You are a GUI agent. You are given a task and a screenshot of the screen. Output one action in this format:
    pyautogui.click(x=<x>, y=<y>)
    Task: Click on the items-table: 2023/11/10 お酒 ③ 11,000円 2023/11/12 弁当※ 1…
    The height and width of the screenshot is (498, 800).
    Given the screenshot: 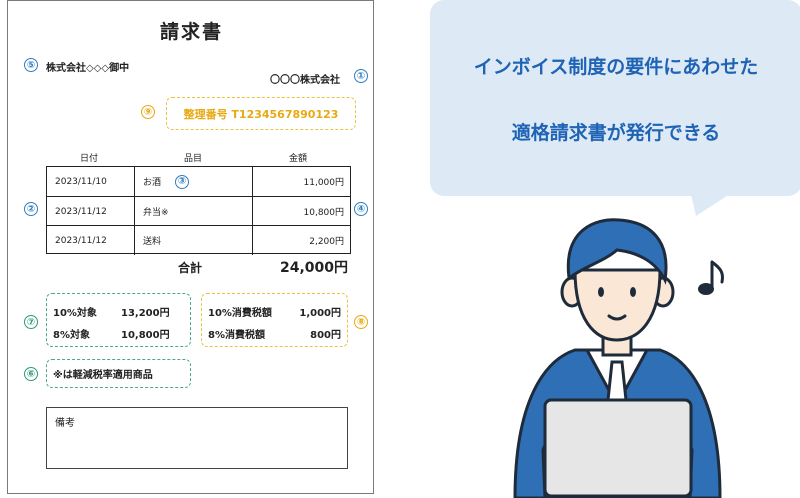 What is the action you would take?
    pyautogui.click(x=198, y=210)
    